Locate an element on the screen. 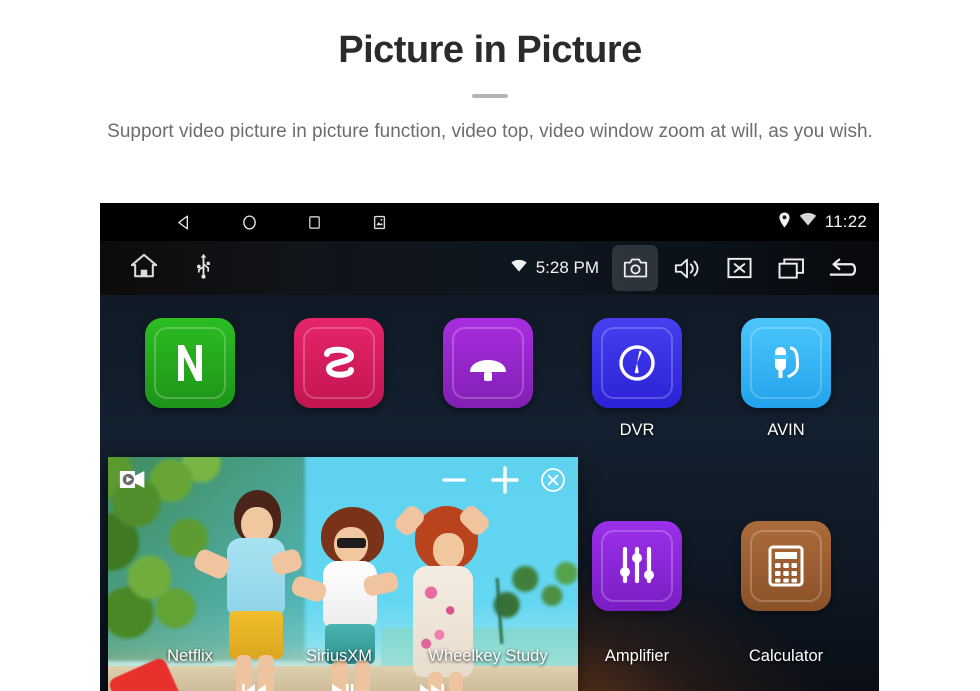 The width and height of the screenshot is (980, 691). app-icon-amplifier is located at coordinates (637, 566).